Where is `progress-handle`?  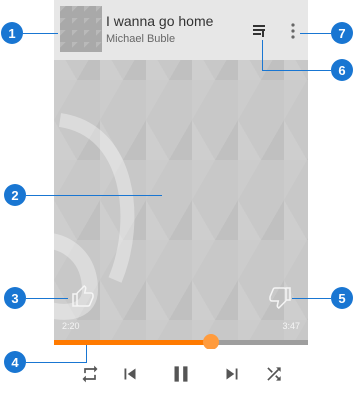 progress-handle is located at coordinates (211, 342).